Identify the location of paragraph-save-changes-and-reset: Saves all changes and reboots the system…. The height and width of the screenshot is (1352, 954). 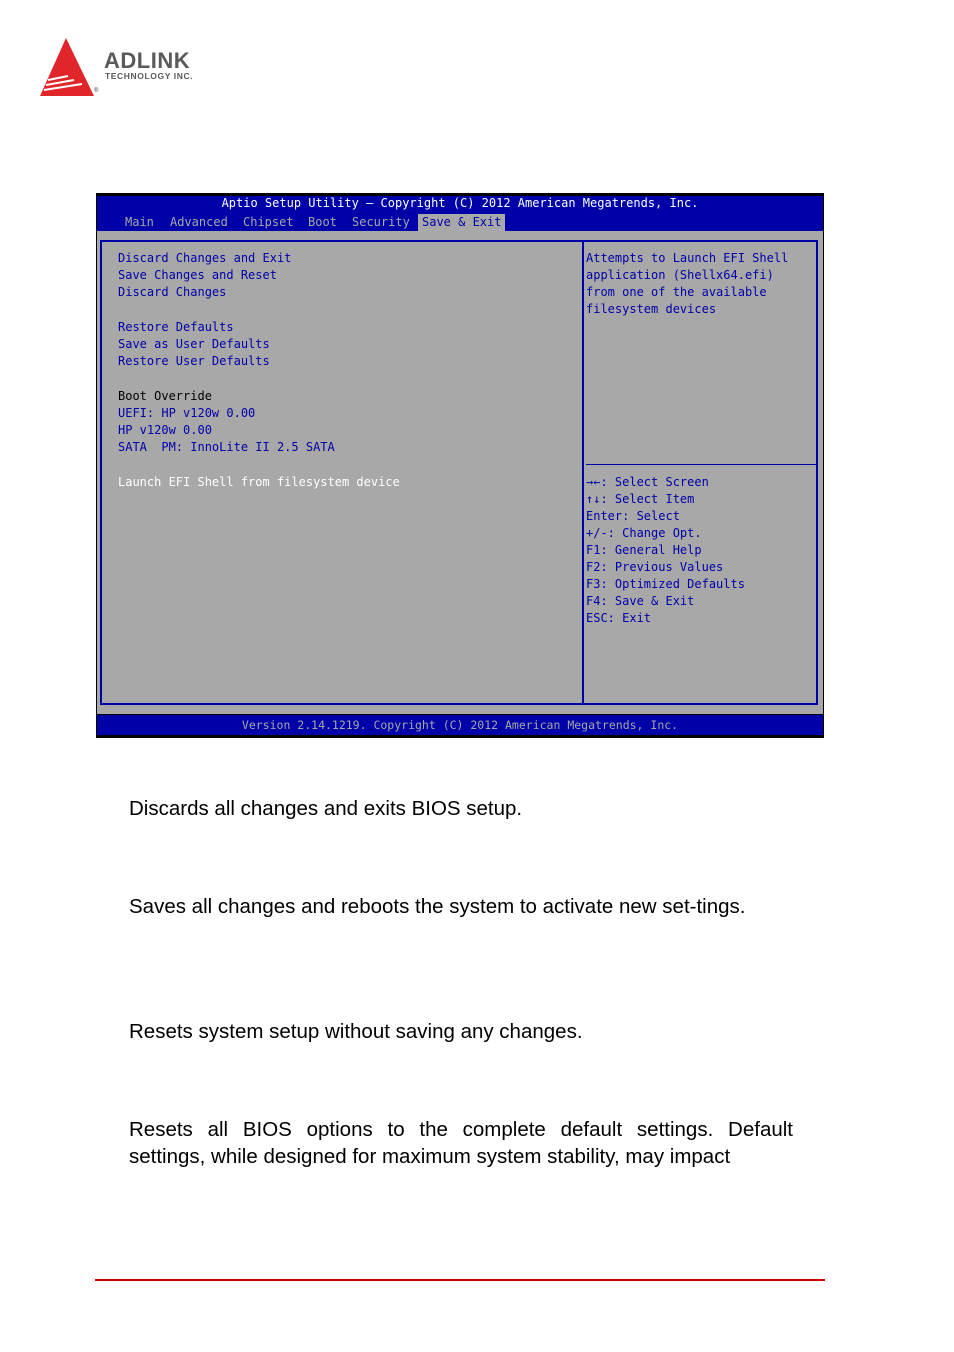
(437, 906).